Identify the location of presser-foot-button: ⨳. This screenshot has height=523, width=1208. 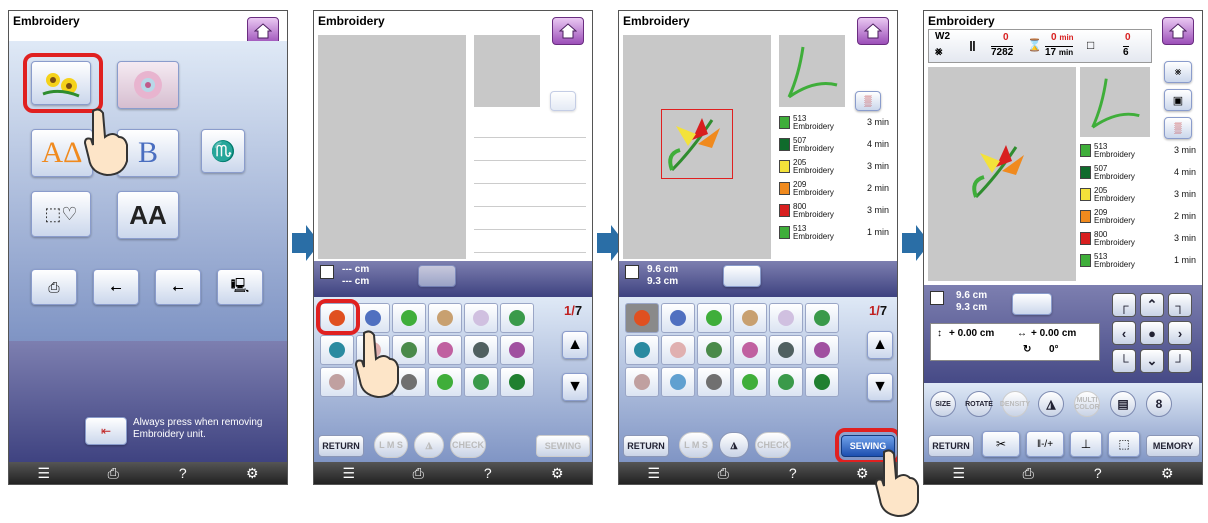
(1178, 72).